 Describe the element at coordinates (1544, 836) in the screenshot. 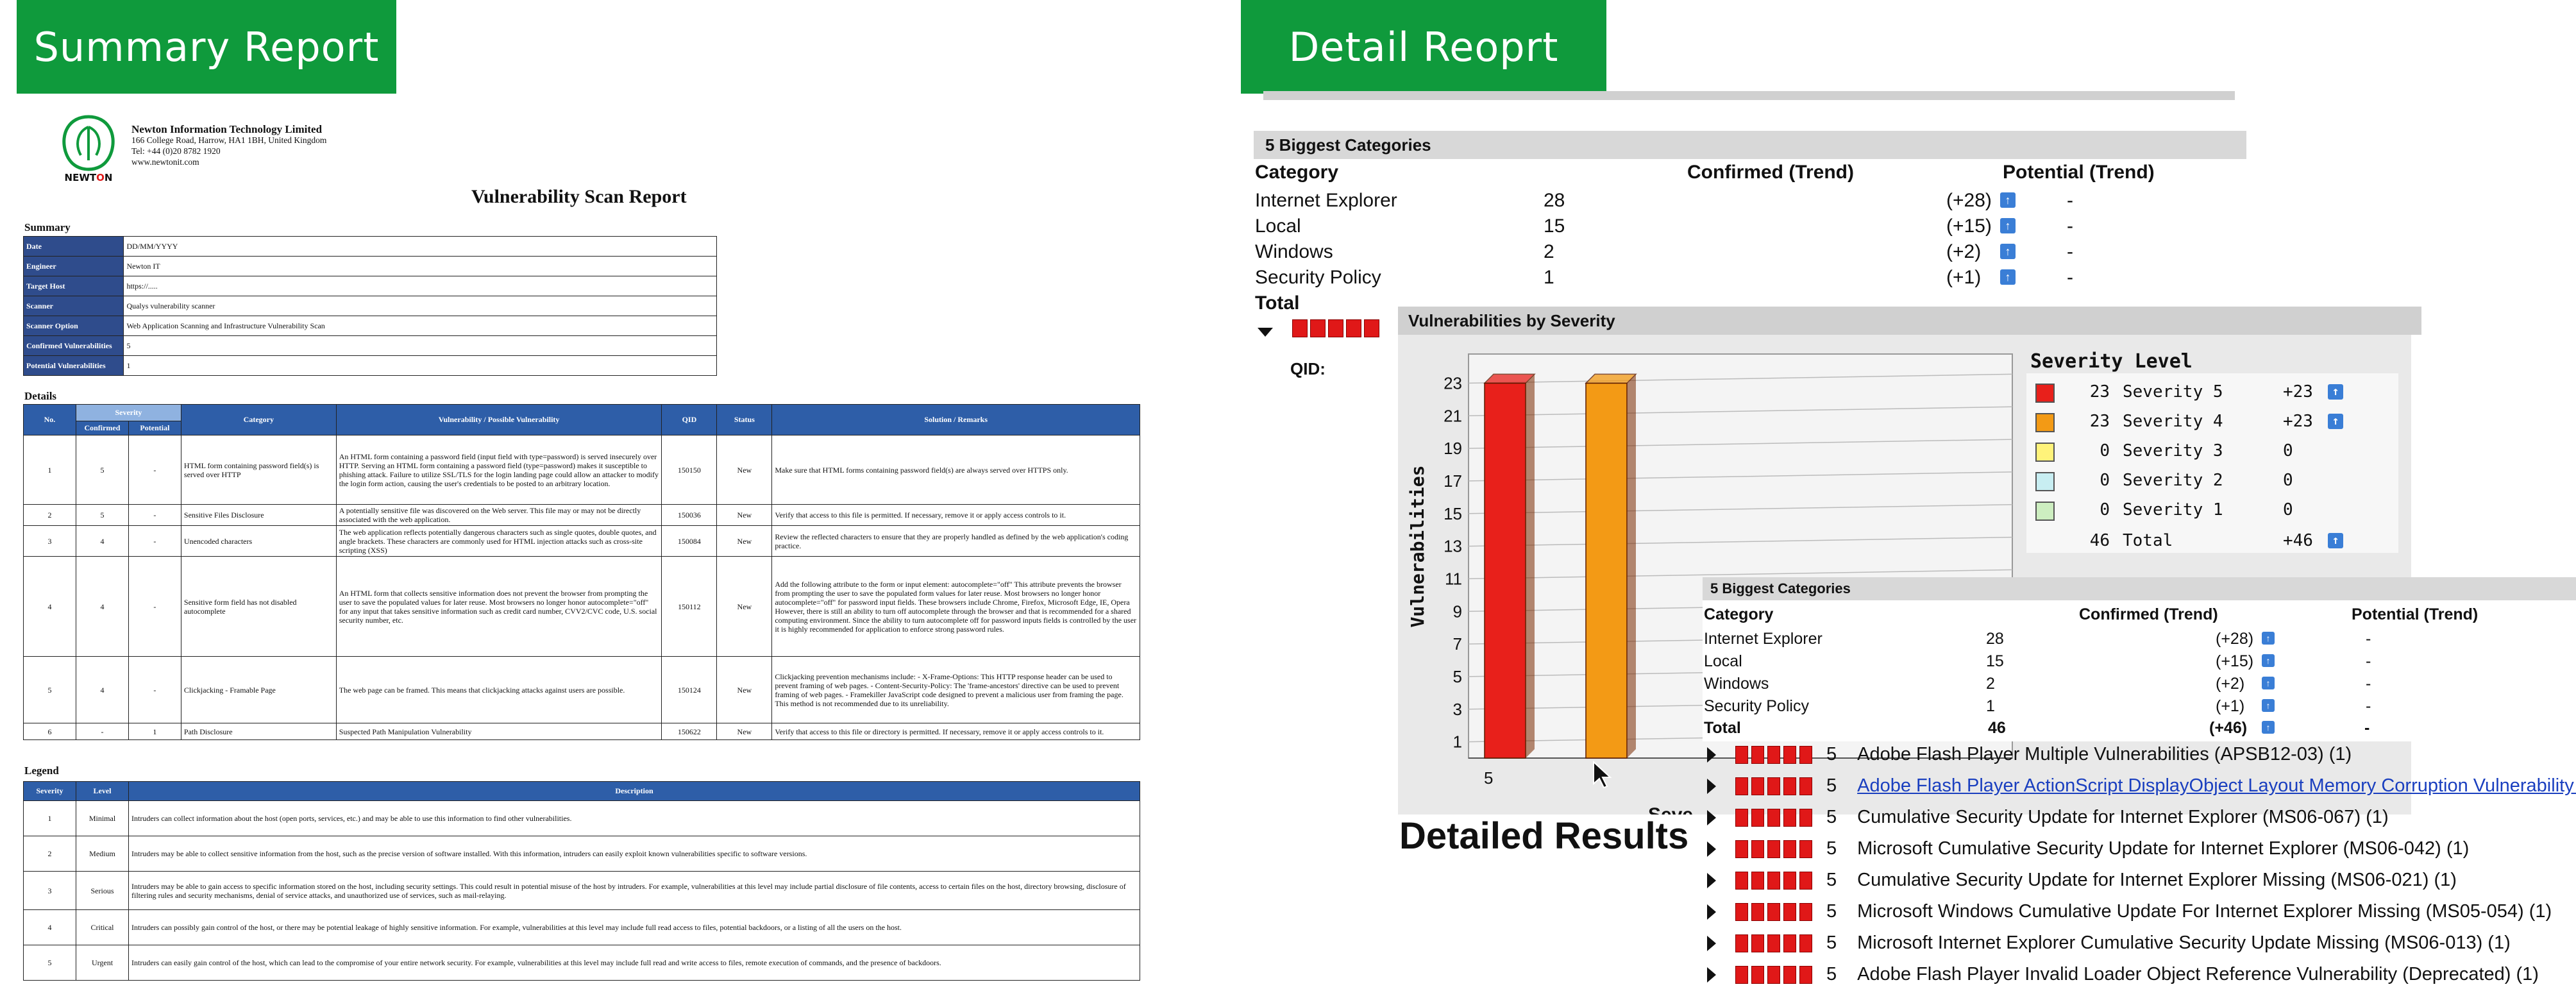

I see `detailed-results-title: Detailed Results` at that location.